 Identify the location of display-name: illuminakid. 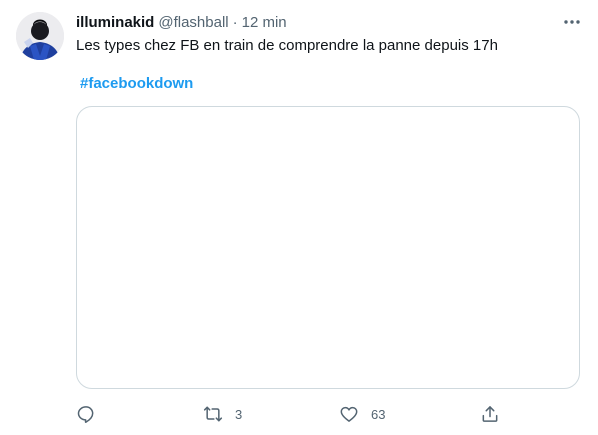
(115, 22).